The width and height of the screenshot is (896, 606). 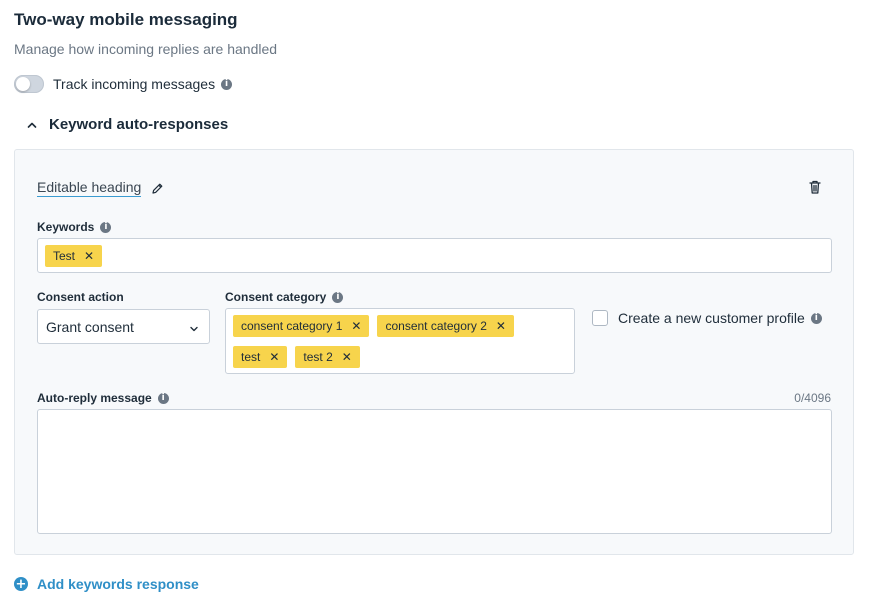 I want to click on auto-reply-label-row: Auto-reply message i, so click(x=103, y=398).